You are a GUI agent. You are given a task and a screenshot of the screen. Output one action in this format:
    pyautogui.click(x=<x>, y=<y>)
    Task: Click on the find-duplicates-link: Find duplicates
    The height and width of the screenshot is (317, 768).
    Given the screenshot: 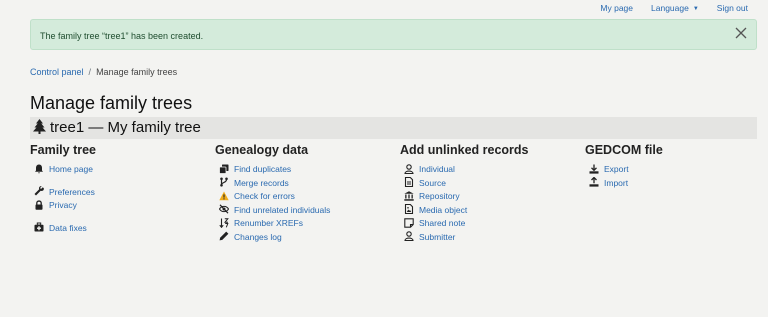 What is the action you would take?
    pyautogui.click(x=272, y=170)
    